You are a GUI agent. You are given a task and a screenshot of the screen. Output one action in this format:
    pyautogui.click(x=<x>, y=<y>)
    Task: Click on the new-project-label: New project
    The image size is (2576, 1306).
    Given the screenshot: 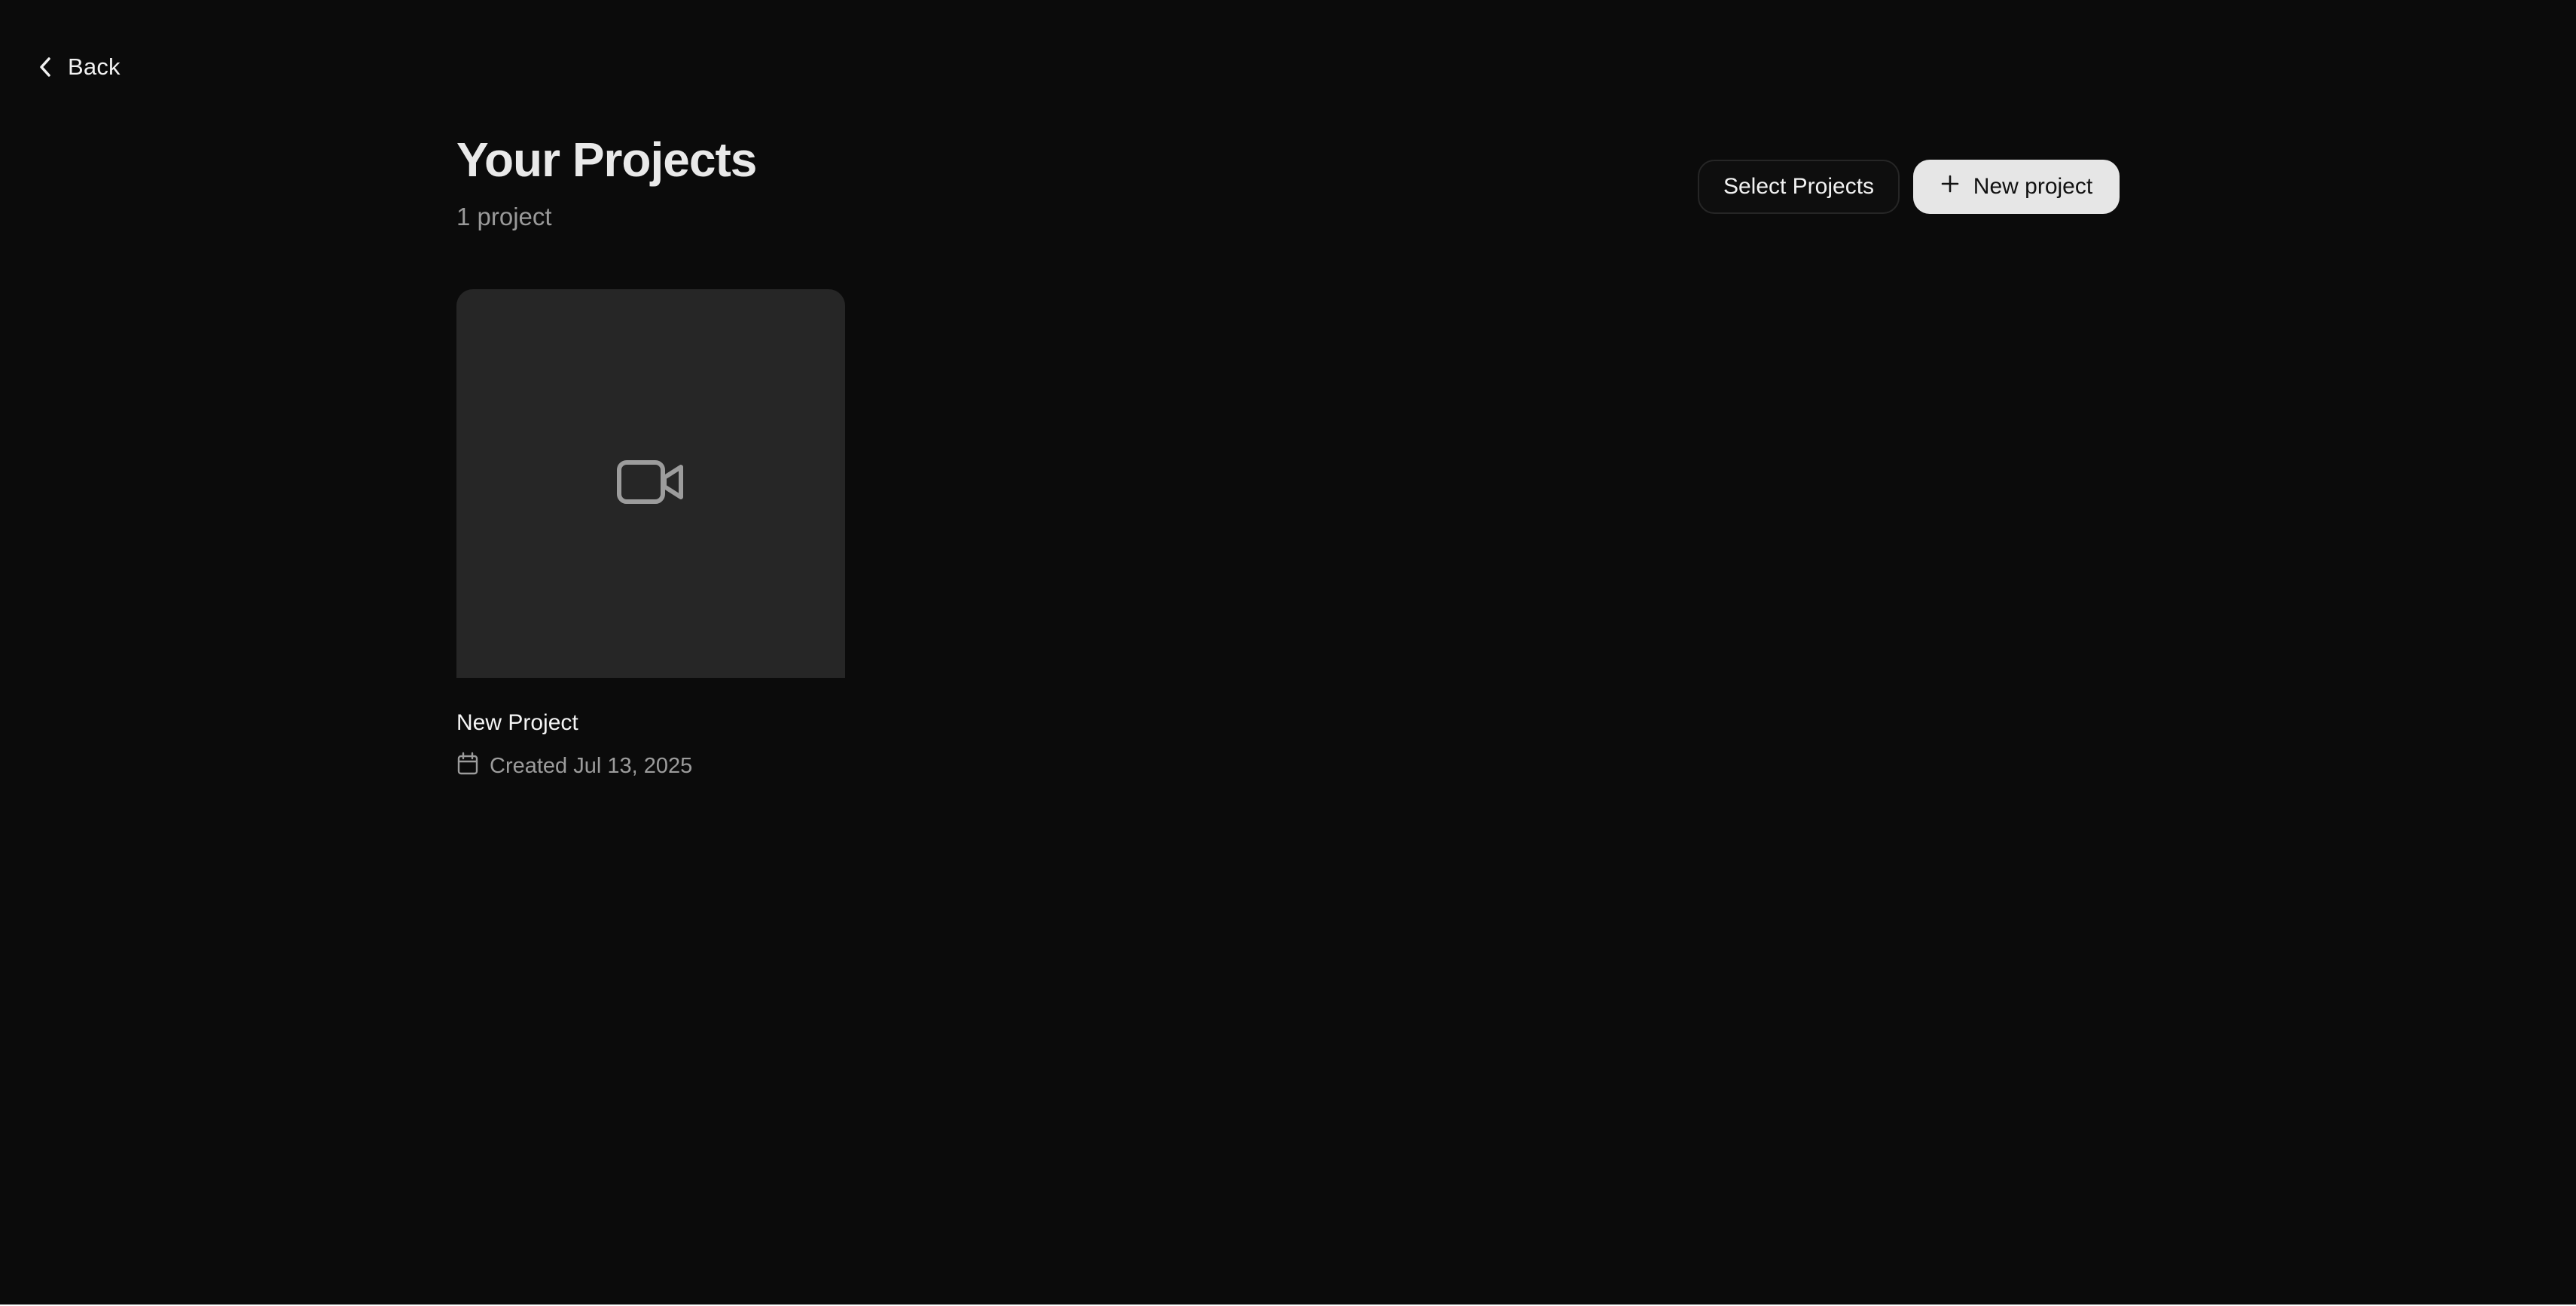 What is the action you would take?
    pyautogui.click(x=2033, y=186)
    